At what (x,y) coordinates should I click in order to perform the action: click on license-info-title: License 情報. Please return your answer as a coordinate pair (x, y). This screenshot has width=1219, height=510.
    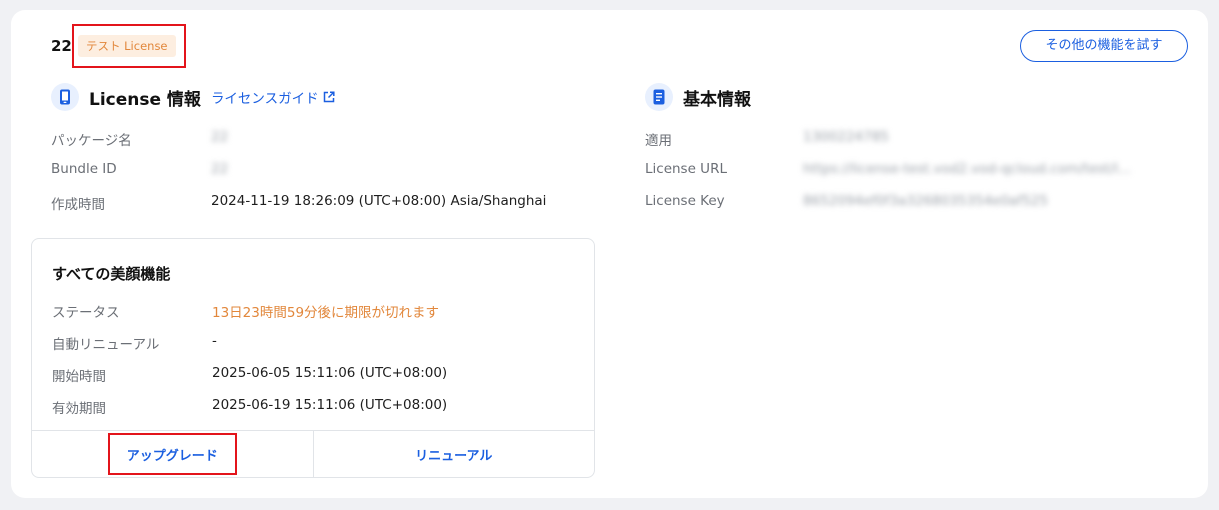
    Looking at the image, I should click on (145, 99).